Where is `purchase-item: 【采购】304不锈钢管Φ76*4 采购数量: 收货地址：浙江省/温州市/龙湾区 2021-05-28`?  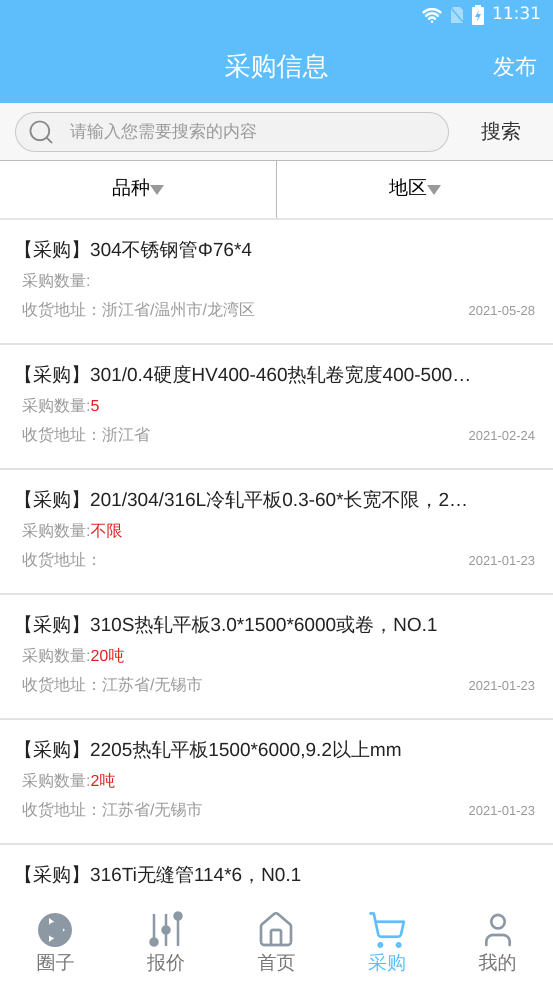
purchase-item: 【采购】304不锈钢管Φ76*4 采购数量: 收货地址：浙江省/温州市/龙湾区 2021-05-28 is located at coordinates (276, 282).